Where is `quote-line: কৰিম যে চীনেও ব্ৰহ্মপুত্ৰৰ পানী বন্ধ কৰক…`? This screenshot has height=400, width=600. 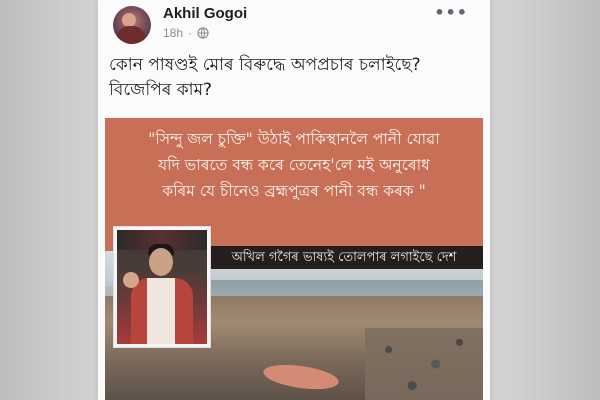
quote-line: কৰিম যে চীনেও ব্ৰহ্মপুত্ৰৰ পানী বন্ধ কৰক… is located at coordinates (294, 191).